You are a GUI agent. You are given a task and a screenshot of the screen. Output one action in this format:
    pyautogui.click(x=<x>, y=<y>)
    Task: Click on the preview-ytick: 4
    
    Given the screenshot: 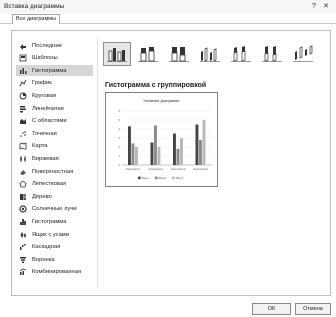 What is the action you would take?
    pyautogui.click(x=120, y=129)
    